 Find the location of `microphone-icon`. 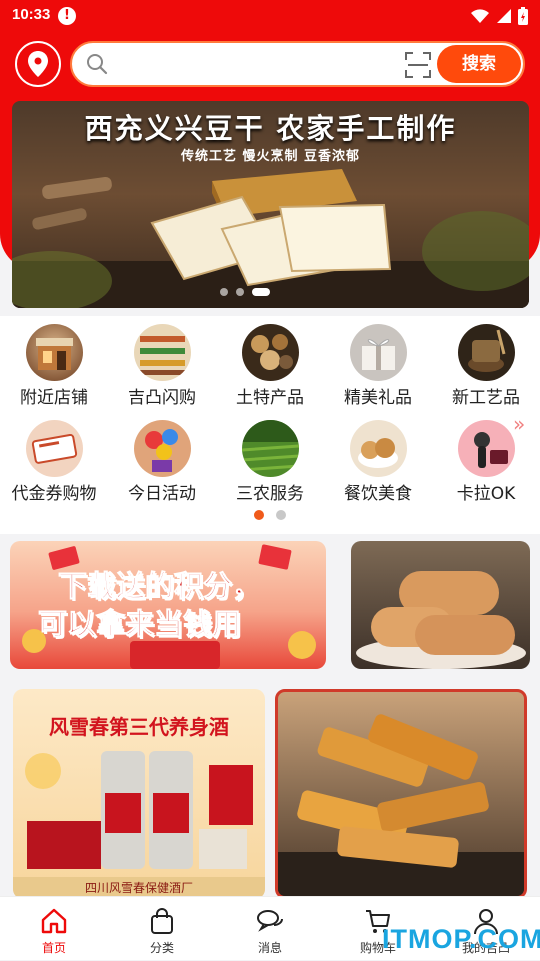

microphone-icon is located at coordinates (486, 448).